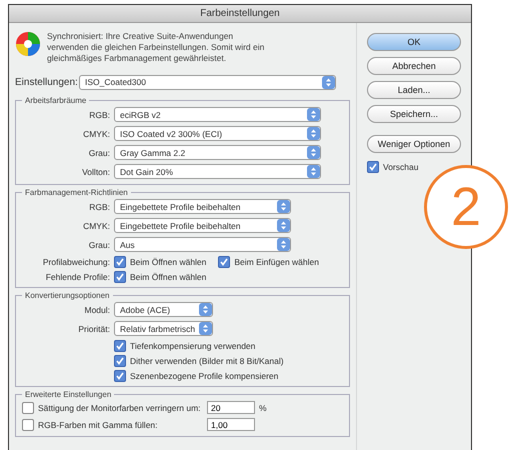  Describe the element at coordinates (204, 375) in the screenshot. I see `checkbox-label: Szenenbezogene Profile kompensieren` at that location.